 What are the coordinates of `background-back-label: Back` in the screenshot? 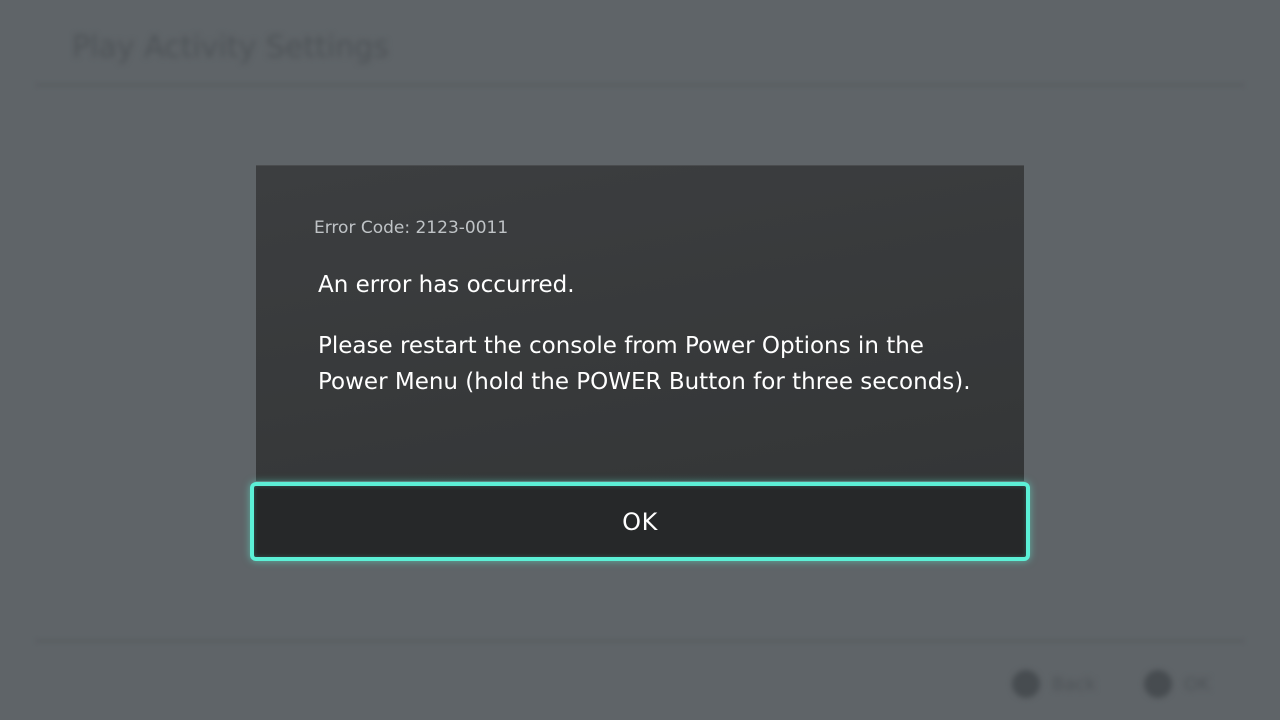 It's located at (1074, 684).